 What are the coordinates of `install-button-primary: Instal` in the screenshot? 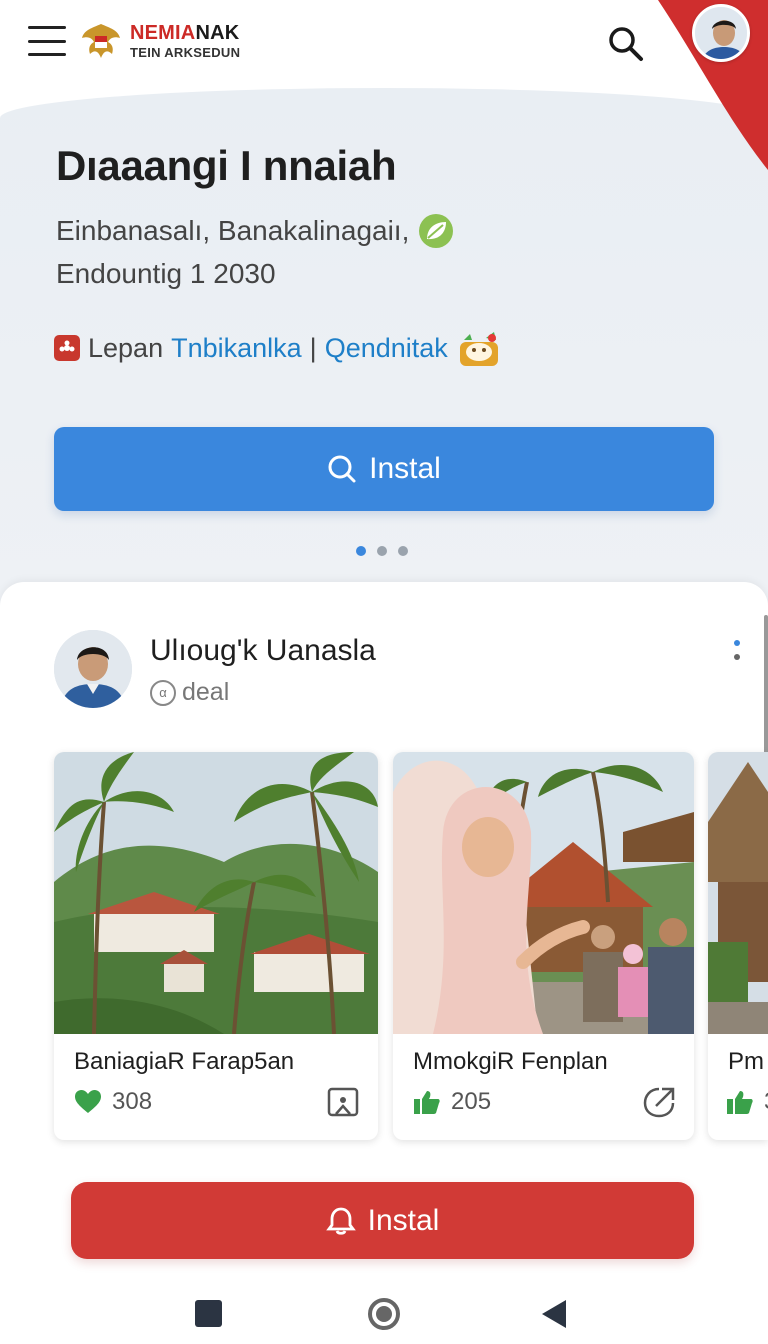 It's located at (384, 469).